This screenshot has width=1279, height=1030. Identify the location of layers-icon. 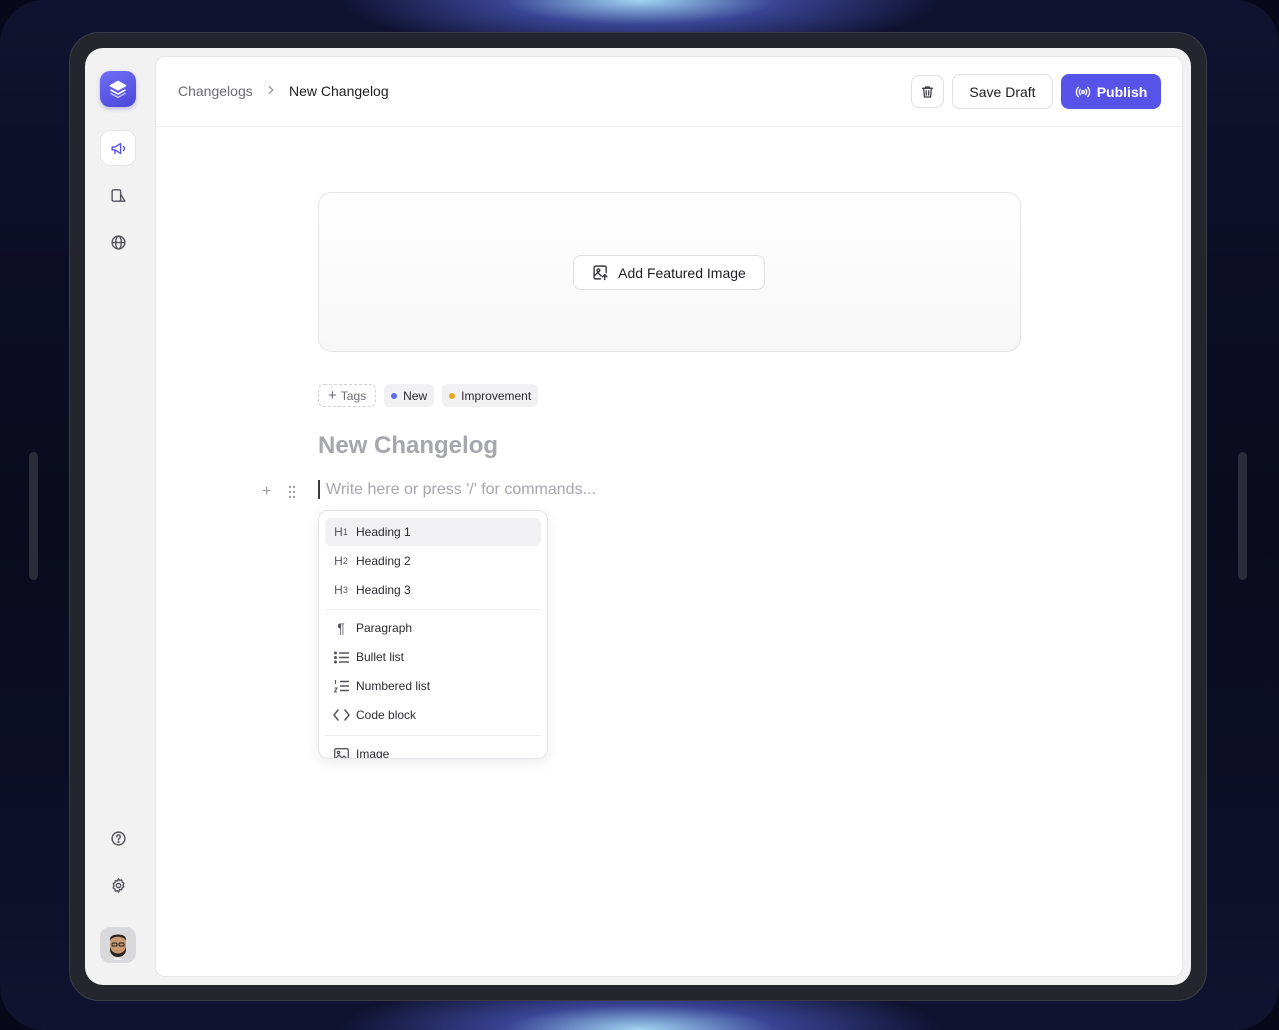
(118, 89).